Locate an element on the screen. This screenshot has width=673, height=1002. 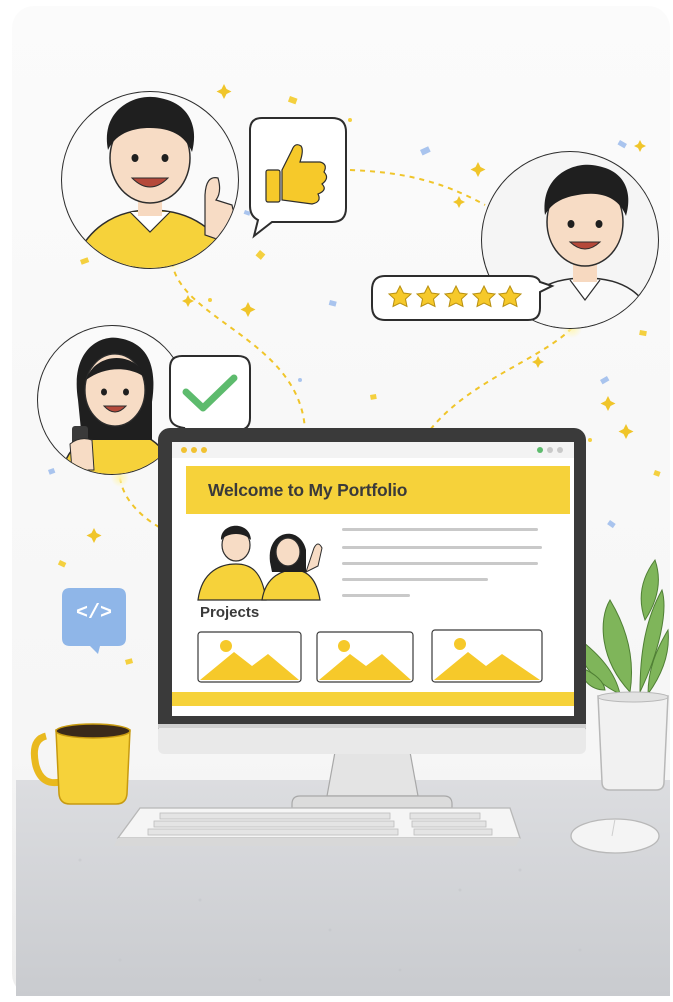
star-rating-bubble is located at coordinates (463, 298).